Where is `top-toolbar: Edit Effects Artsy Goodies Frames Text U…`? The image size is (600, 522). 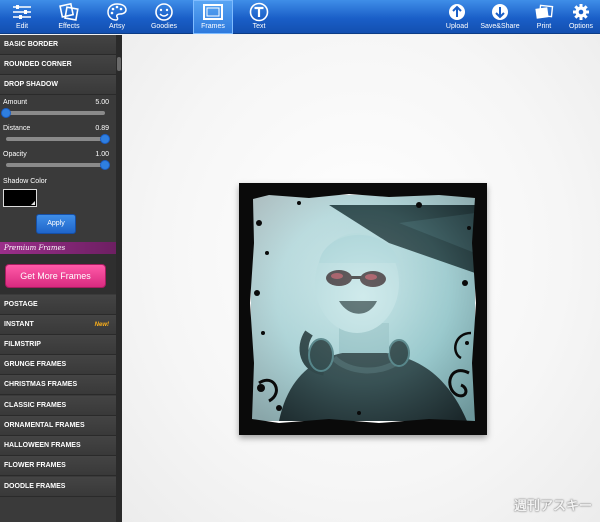
top-toolbar: Edit Effects Artsy Goodies Frames Text U… is located at coordinates (300, 17).